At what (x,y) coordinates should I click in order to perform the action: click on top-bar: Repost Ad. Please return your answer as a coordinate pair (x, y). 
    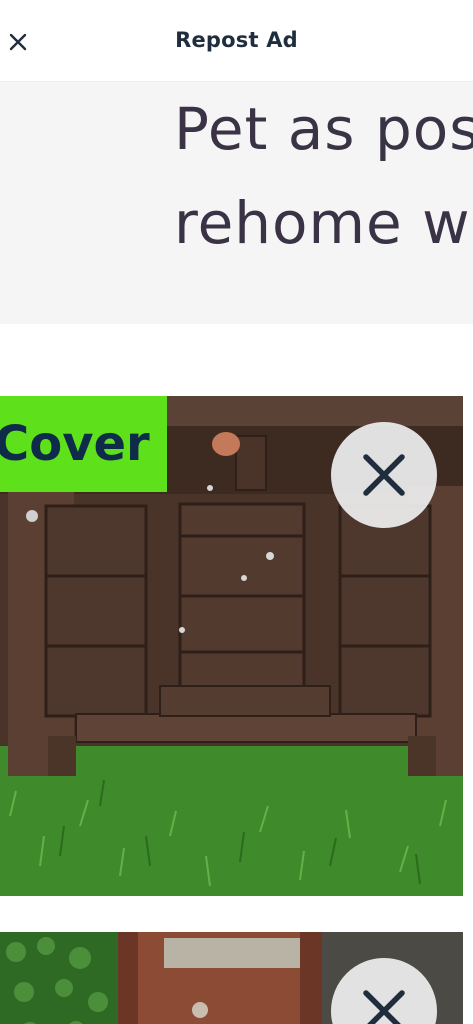
    Looking at the image, I should click on (236, 41).